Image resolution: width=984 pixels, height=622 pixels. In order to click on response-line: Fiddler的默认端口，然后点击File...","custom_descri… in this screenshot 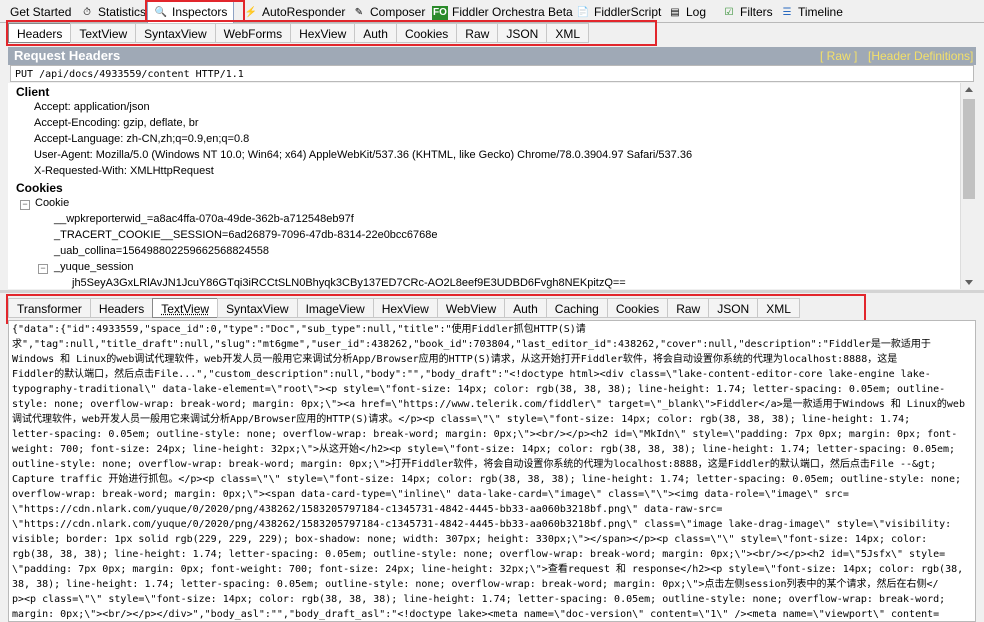, I will do `click(471, 374)`.